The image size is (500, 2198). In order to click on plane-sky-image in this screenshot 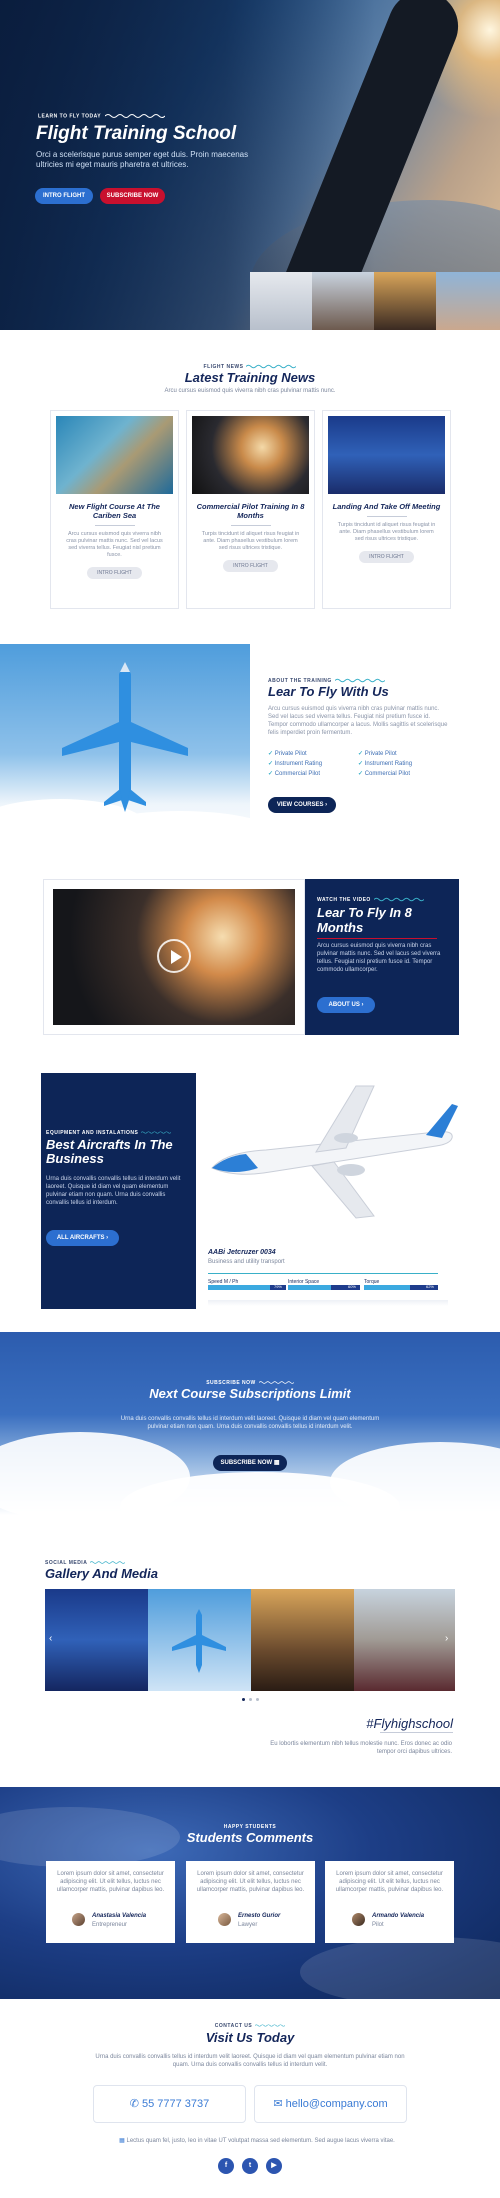, I will do `click(140, 752)`.